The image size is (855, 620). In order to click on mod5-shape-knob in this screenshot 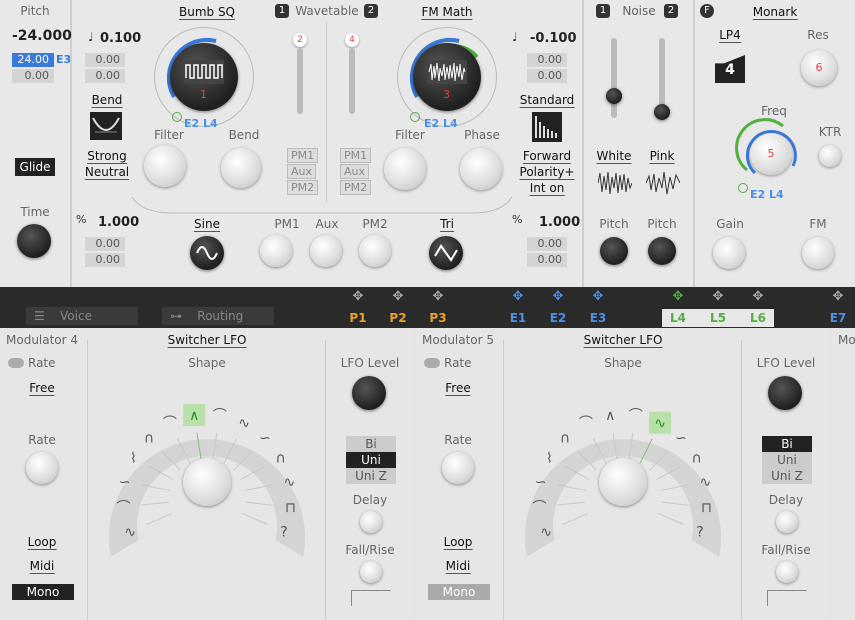, I will do `click(623, 482)`.